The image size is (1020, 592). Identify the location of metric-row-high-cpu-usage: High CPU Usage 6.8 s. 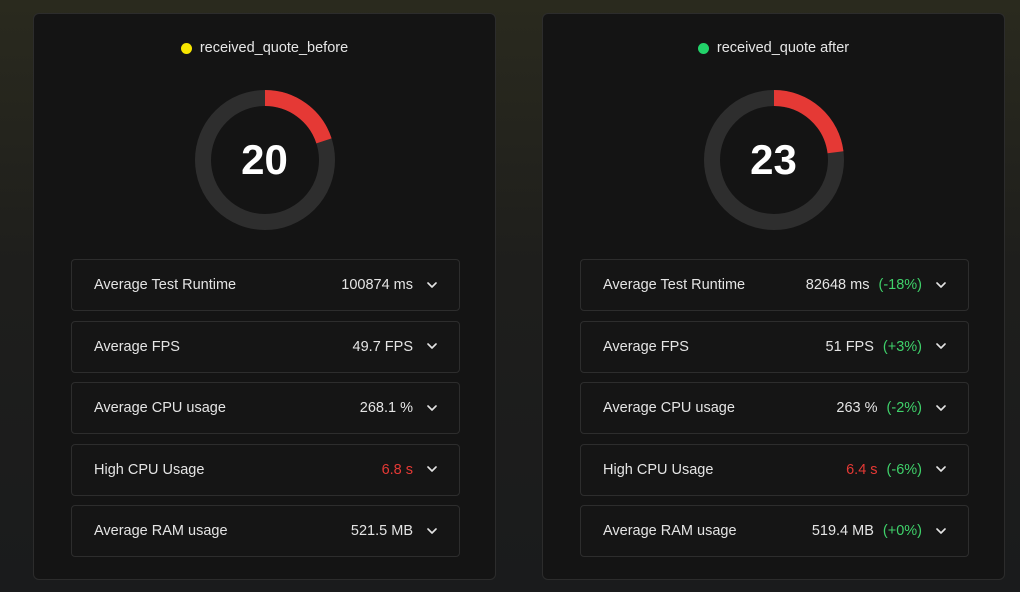
(265, 469).